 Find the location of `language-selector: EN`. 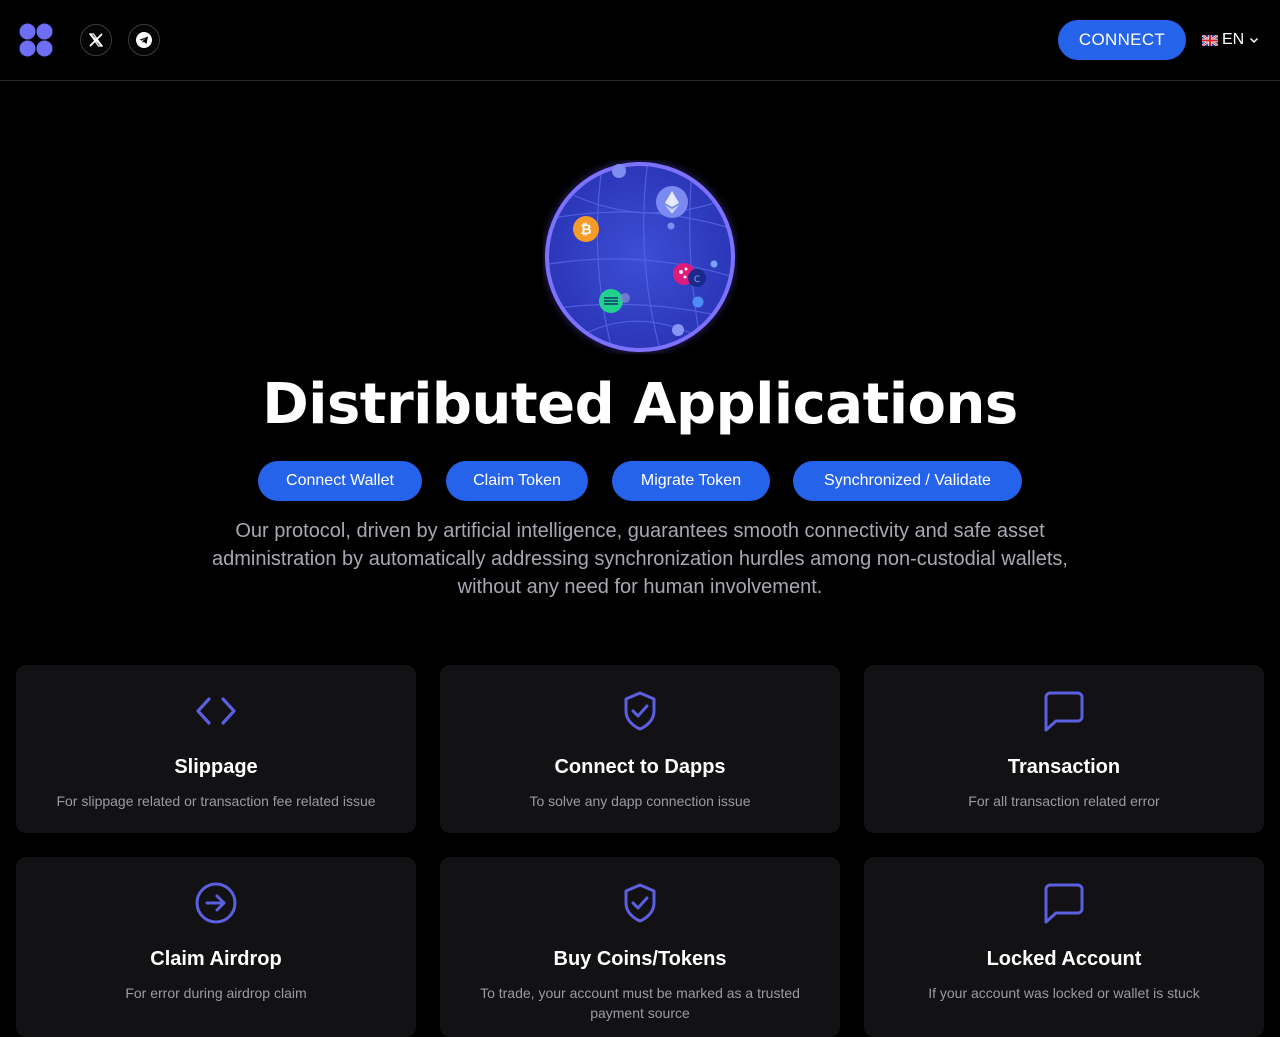

language-selector: EN is located at coordinates (1231, 40).